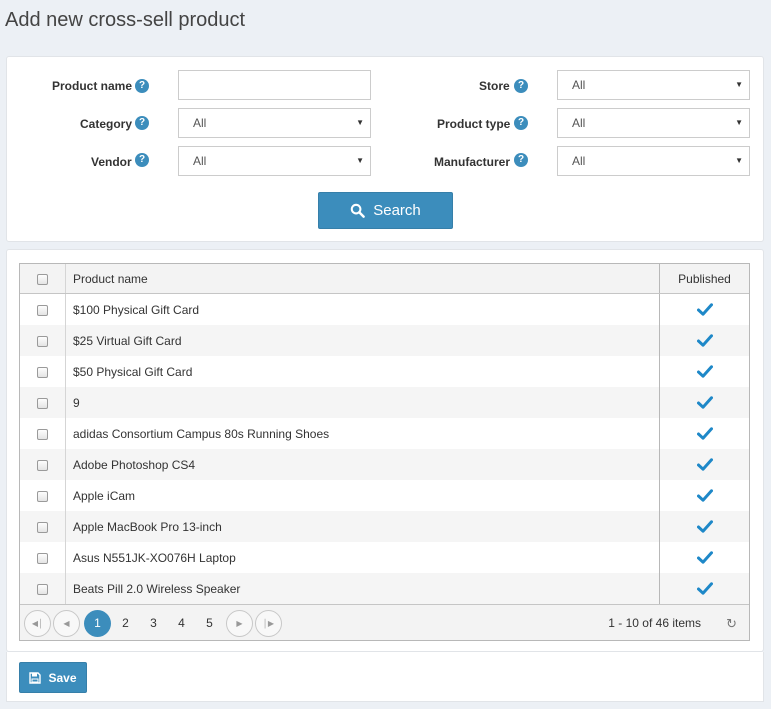  I want to click on store-help-icon: ?, so click(521, 86).